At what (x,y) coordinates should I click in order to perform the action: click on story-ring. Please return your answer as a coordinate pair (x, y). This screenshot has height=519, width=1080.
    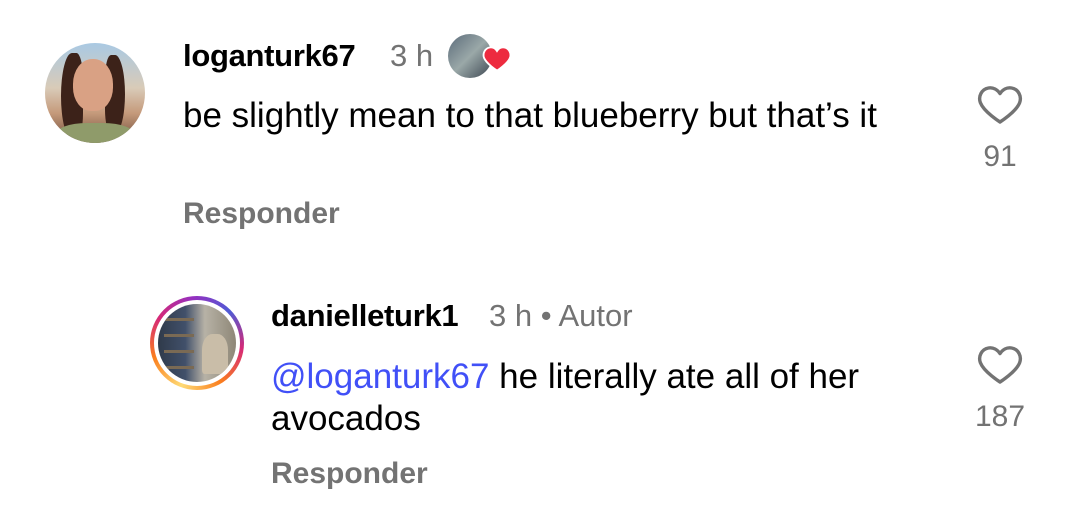
    Looking at the image, I should click on (197, 343).